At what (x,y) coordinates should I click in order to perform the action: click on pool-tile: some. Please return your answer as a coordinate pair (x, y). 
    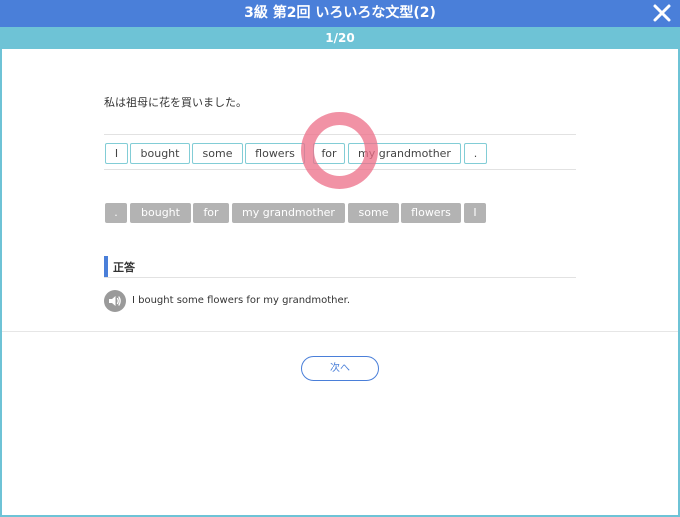
    Looking at the image, I should click on (373, 213).